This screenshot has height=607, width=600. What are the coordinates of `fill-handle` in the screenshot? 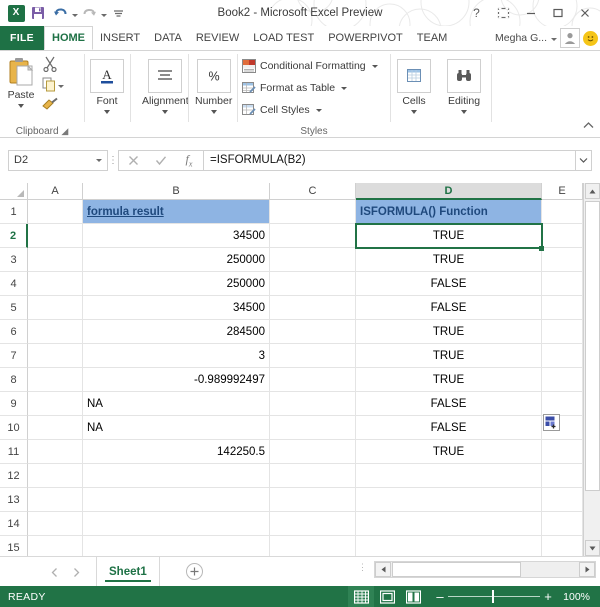 It's located at (541, 248).